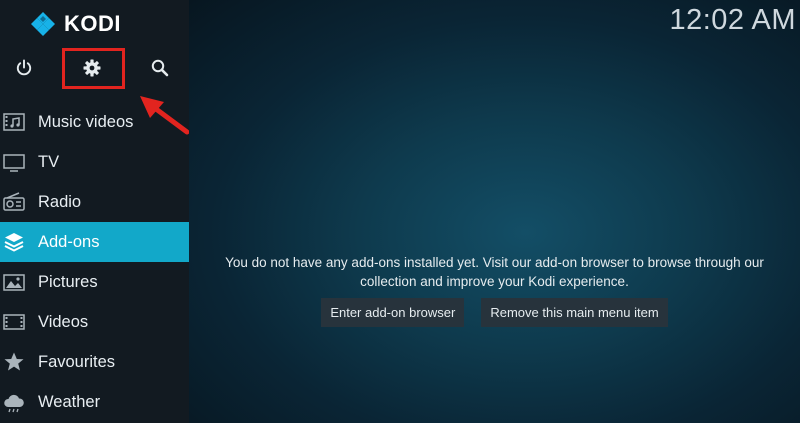  I want to click on music-video-icon, so click(19, 122).